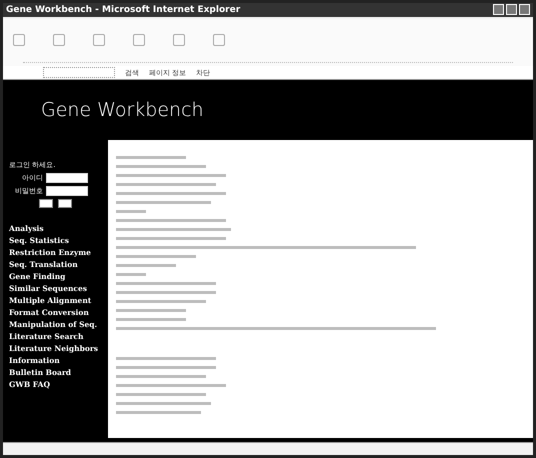 This screenshot has height=458, width=536. What do you see at coordinates (511, 10) in the screenshot?
I see `maximize-button` at bounding box center [511, 10].